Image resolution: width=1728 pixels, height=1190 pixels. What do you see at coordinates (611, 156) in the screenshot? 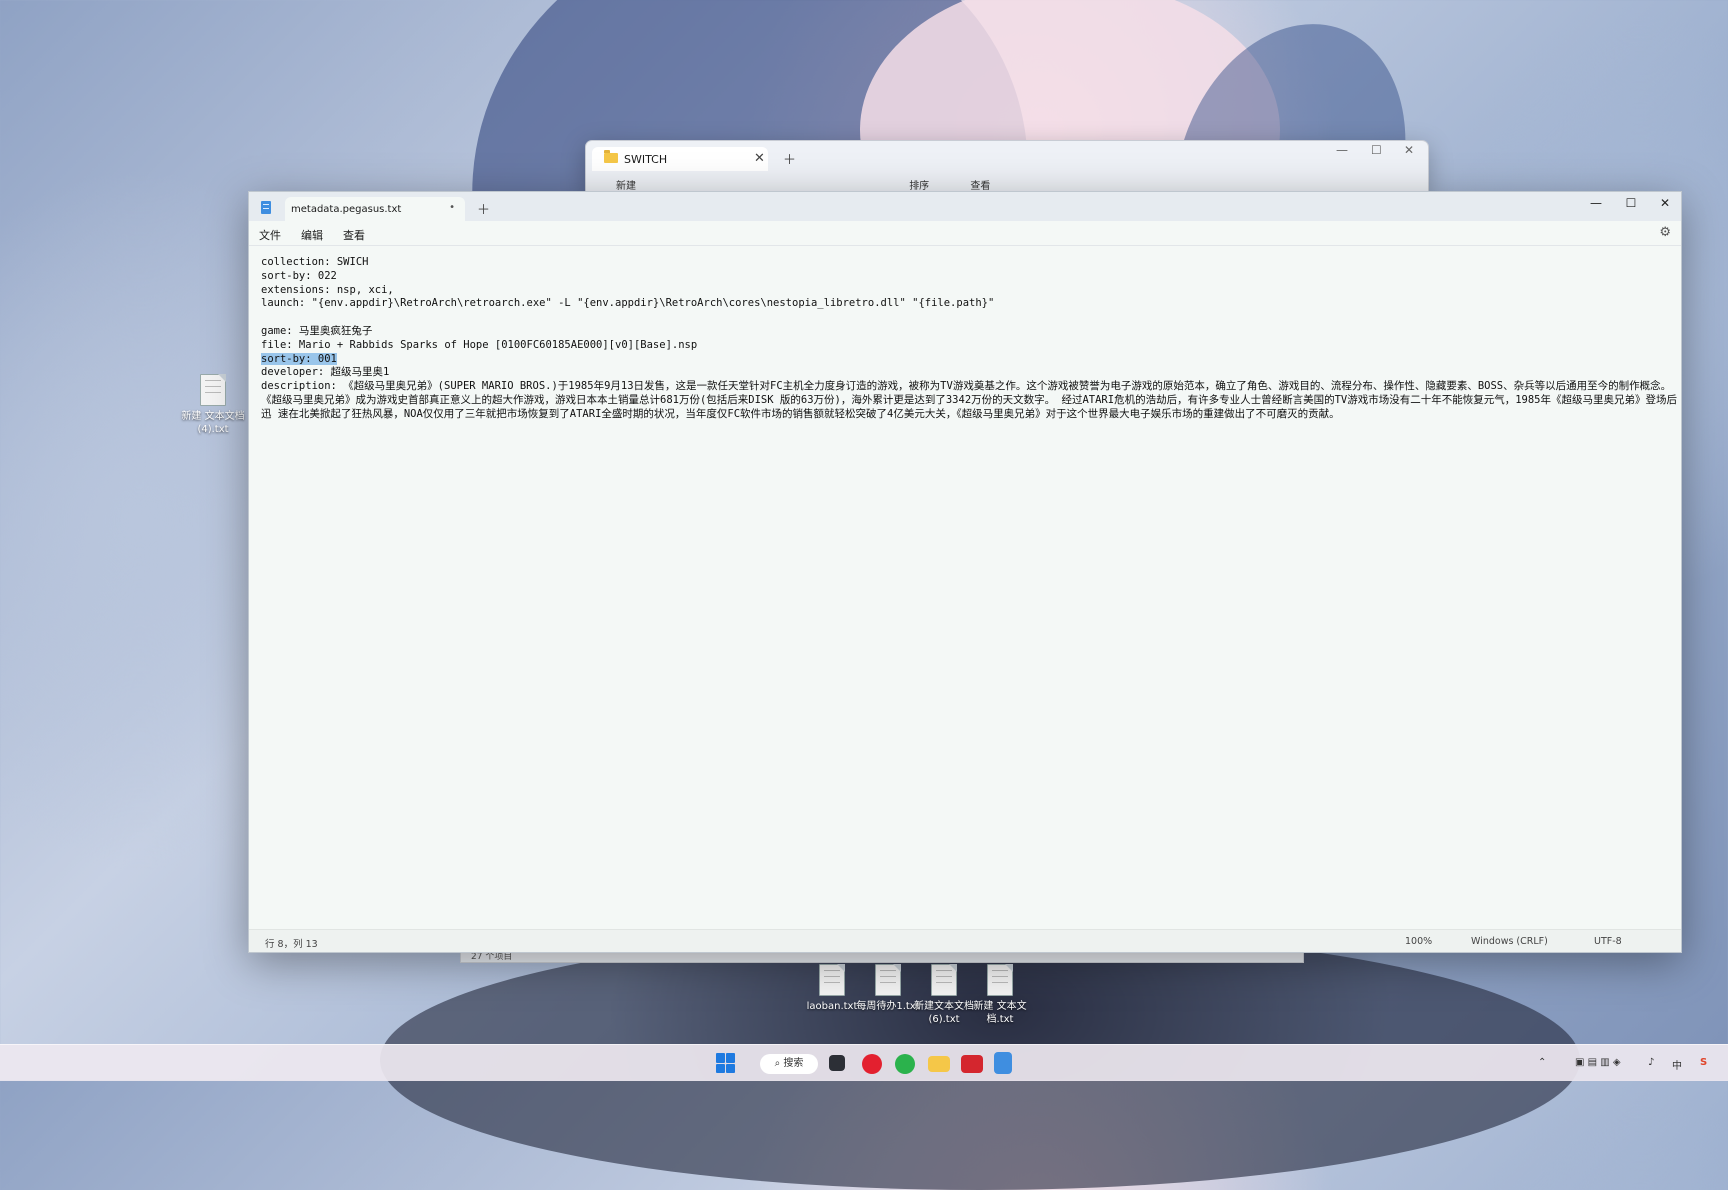
I see `folder-icon` at bounding box center [611, 156].